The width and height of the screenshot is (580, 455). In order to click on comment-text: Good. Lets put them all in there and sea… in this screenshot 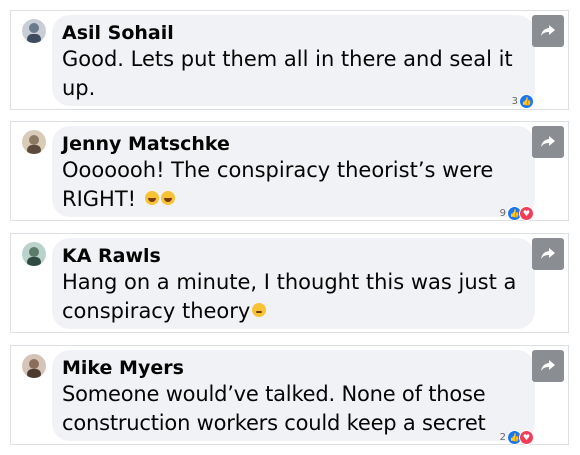, I will do `click(287, 73)`.